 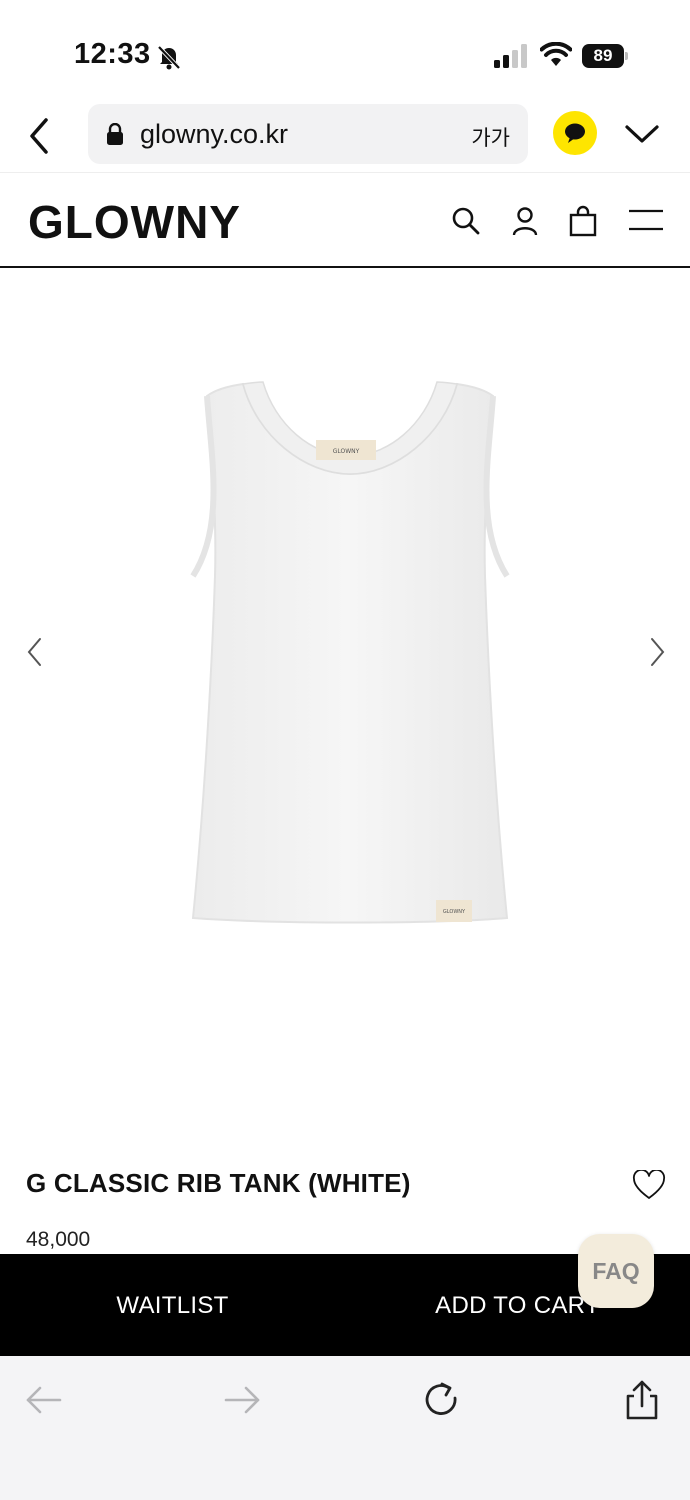 I want to click on url-text: glowny.co.kr, so click(x=214, y=134).